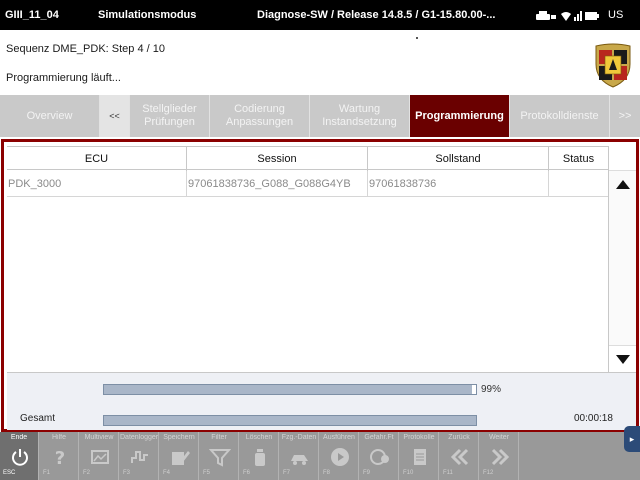 Image resolution: width=640 pixels, height=480 pixels. I want to click on step-progress-fill, so click(288, 389).